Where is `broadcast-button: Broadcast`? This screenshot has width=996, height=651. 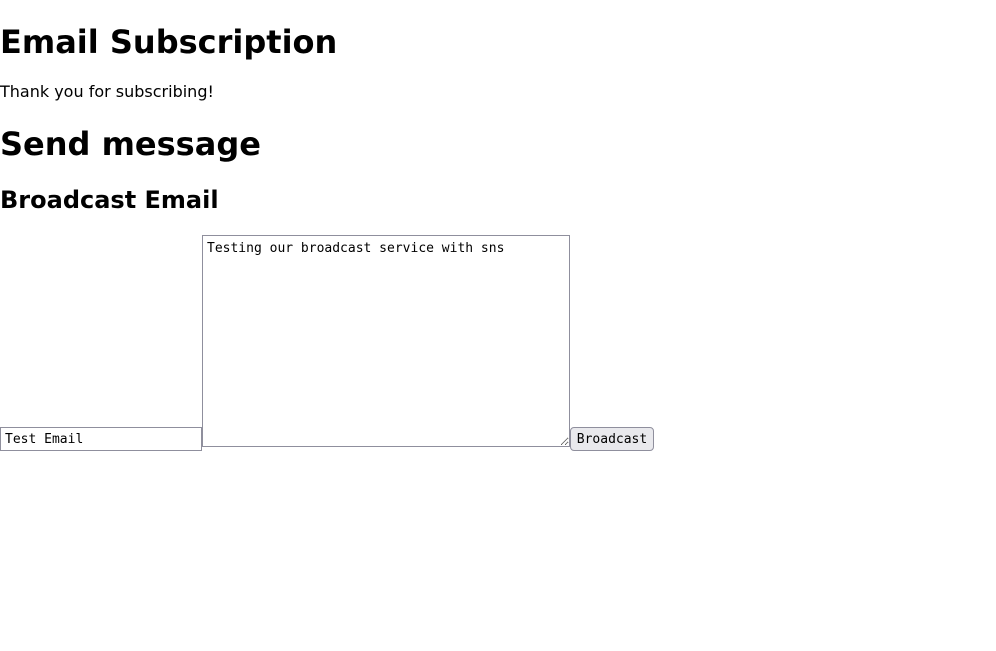 broadcast-button: Broadcast is located at coordinates (612, 439).